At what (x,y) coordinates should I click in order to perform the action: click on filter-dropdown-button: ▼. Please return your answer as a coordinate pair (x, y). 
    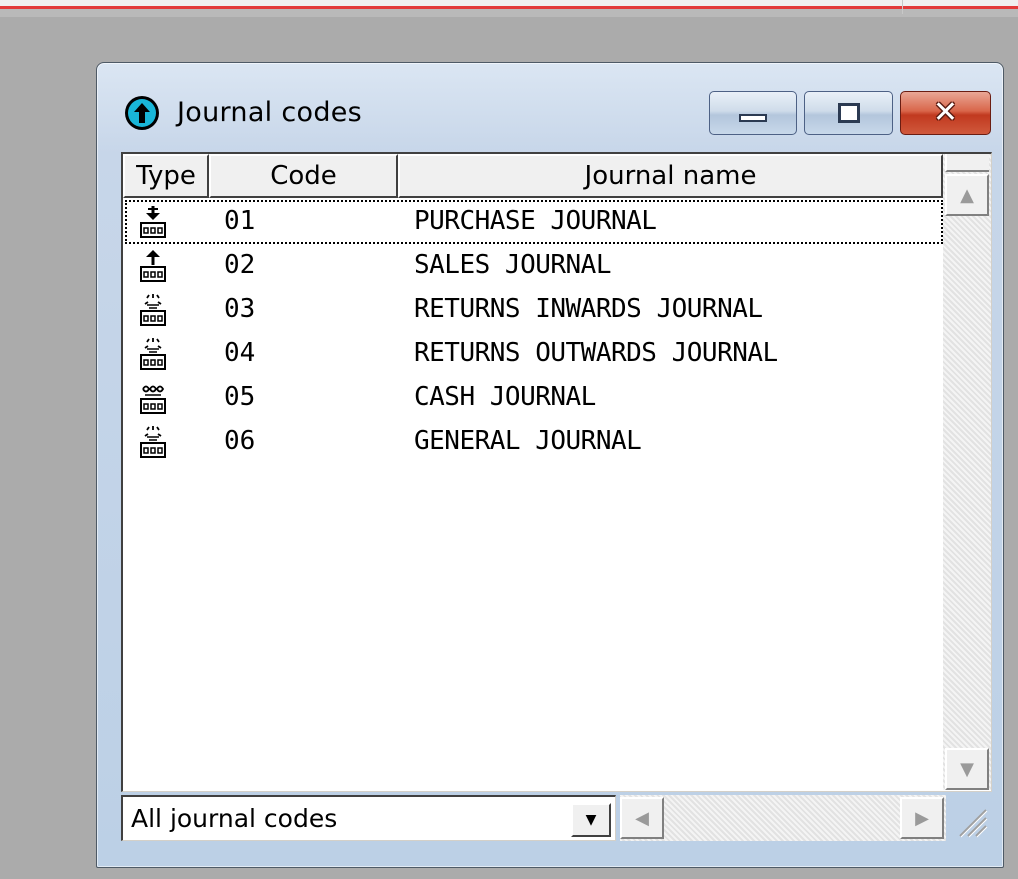
    Looking at the image, I should click on (591, 820).